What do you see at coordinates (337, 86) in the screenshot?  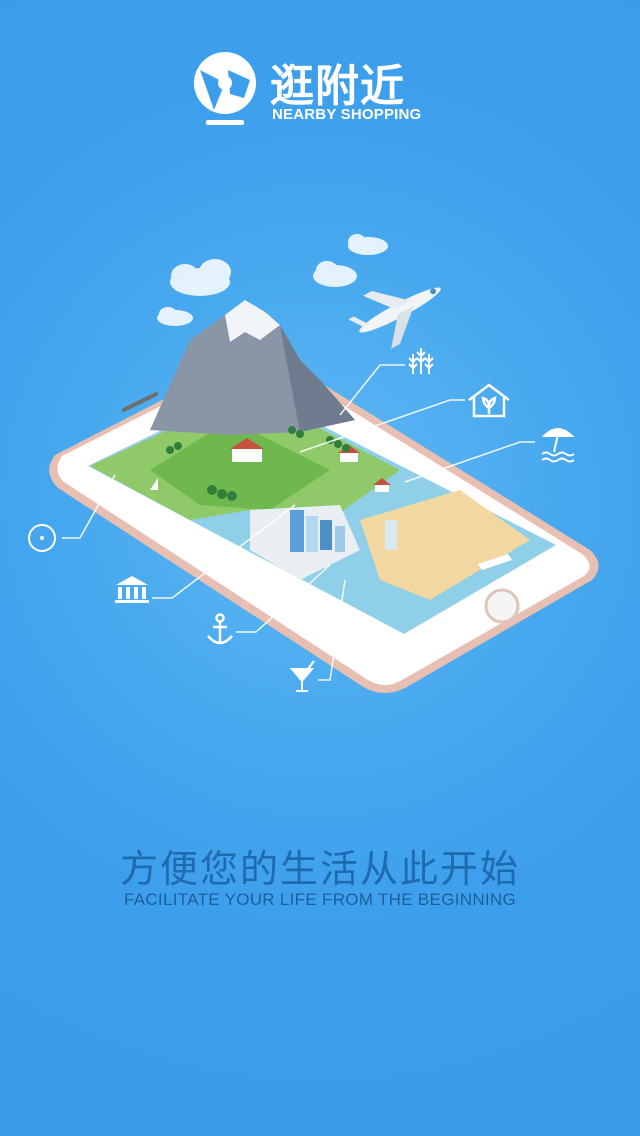 I see `app-title: 逛附近` at bounding box center [337, 86].